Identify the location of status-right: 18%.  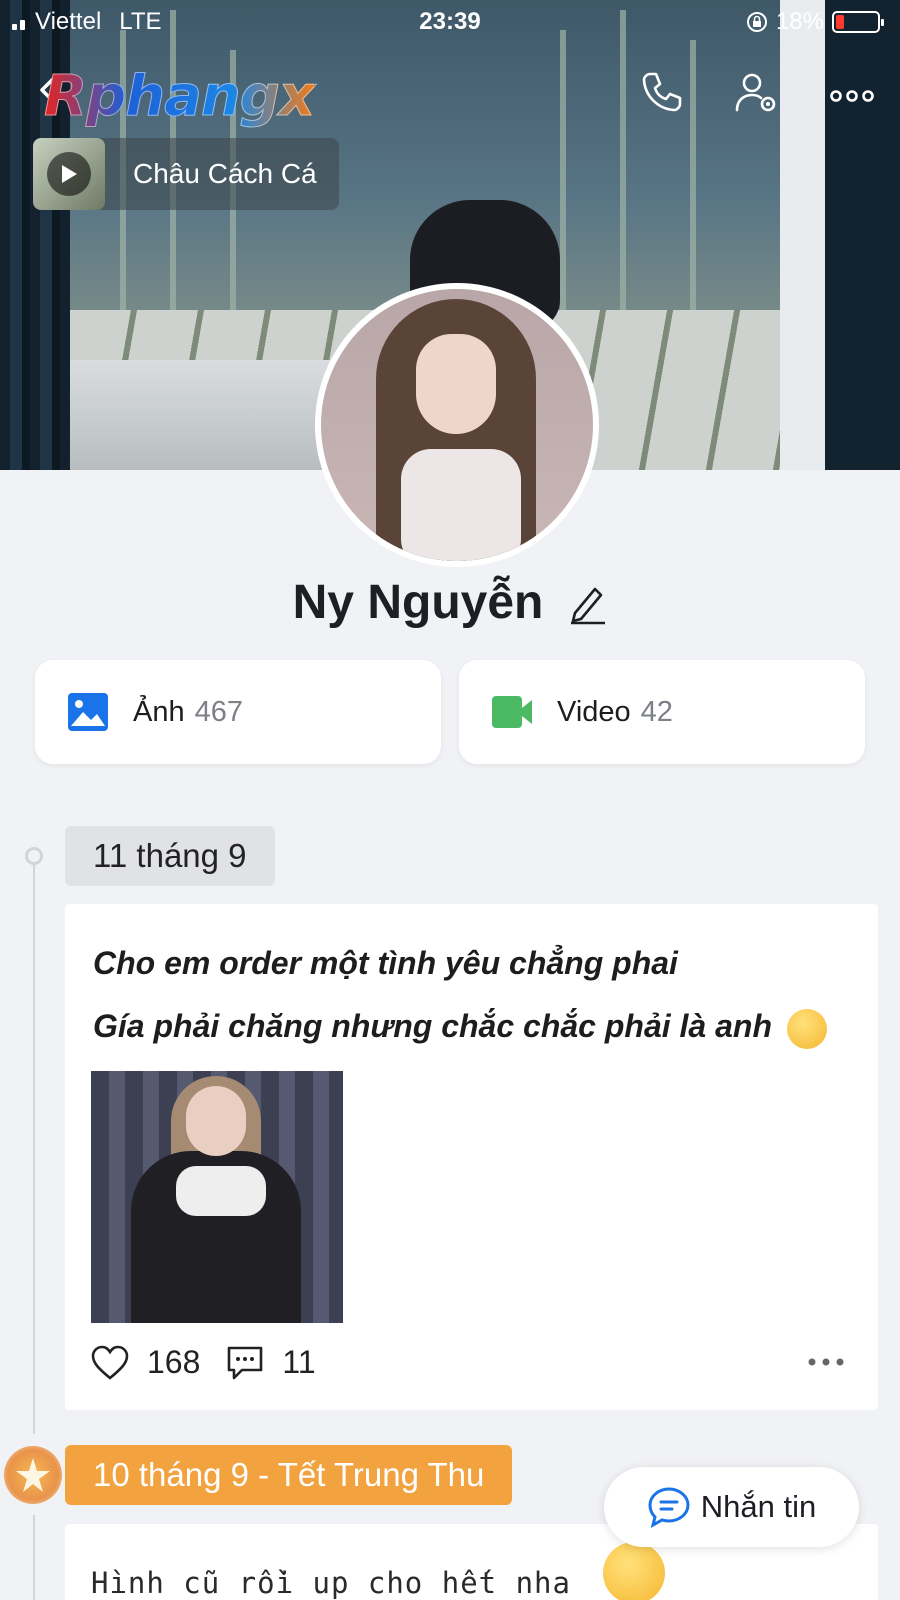
(815, 22).